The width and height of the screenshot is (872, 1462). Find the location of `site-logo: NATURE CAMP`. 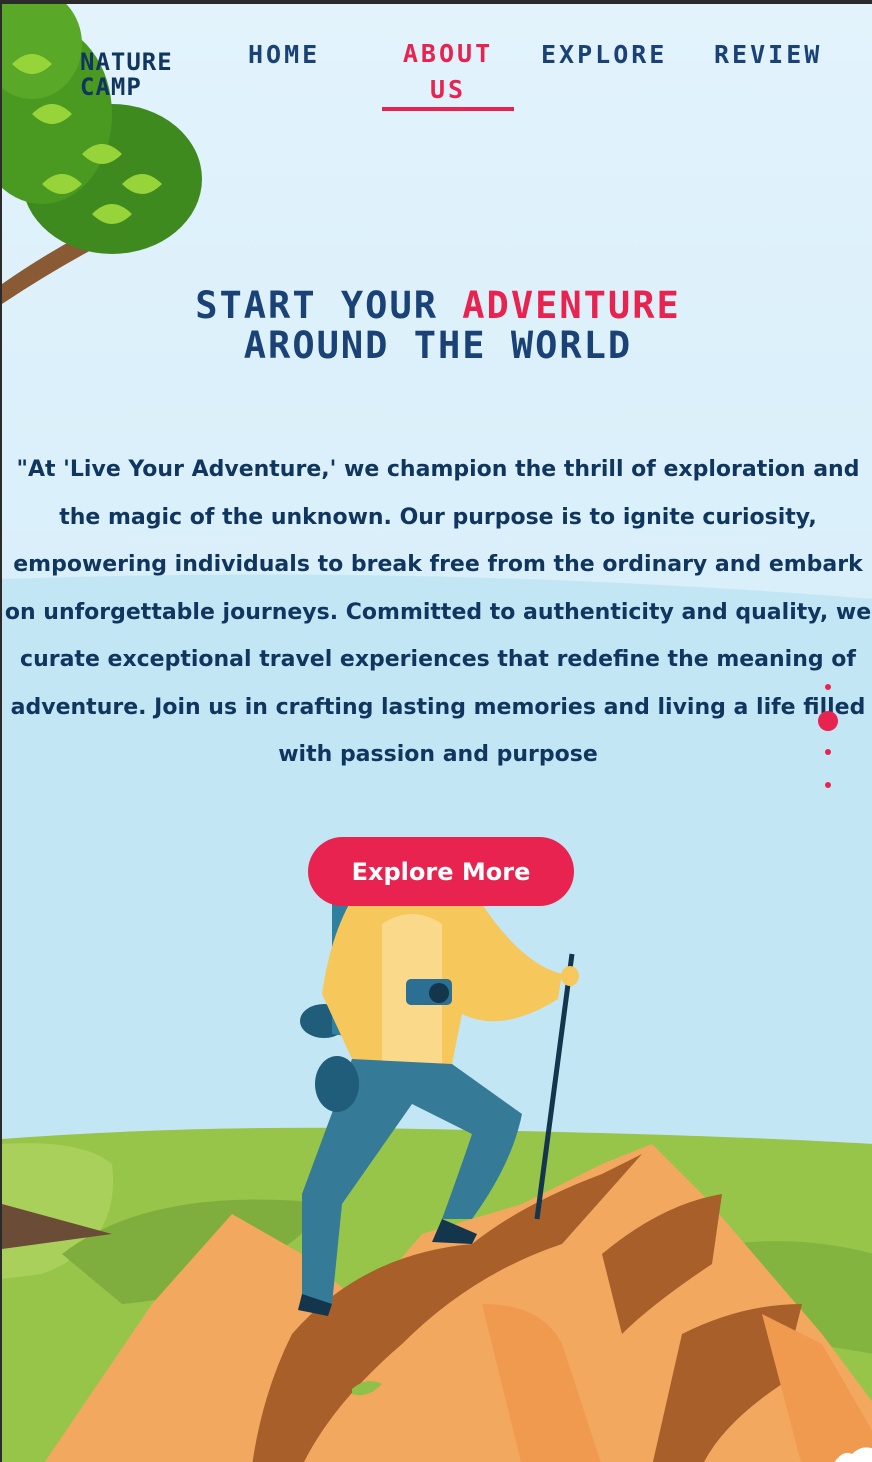

site-logo: NATURE CAMP is located at coordinates (126, 75).